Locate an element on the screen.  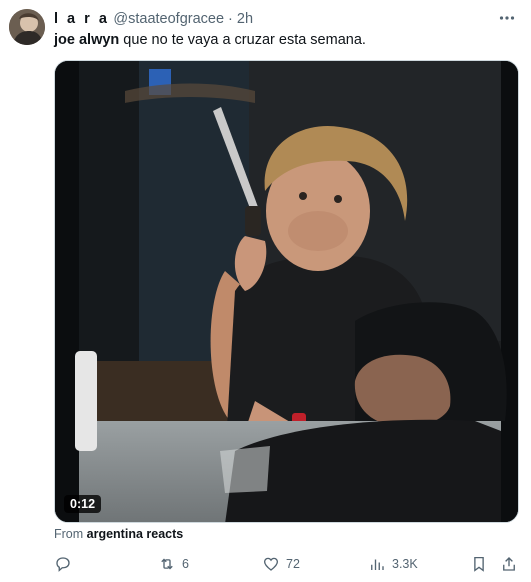
timestamp: 2h is located at coordinates (245, 19).